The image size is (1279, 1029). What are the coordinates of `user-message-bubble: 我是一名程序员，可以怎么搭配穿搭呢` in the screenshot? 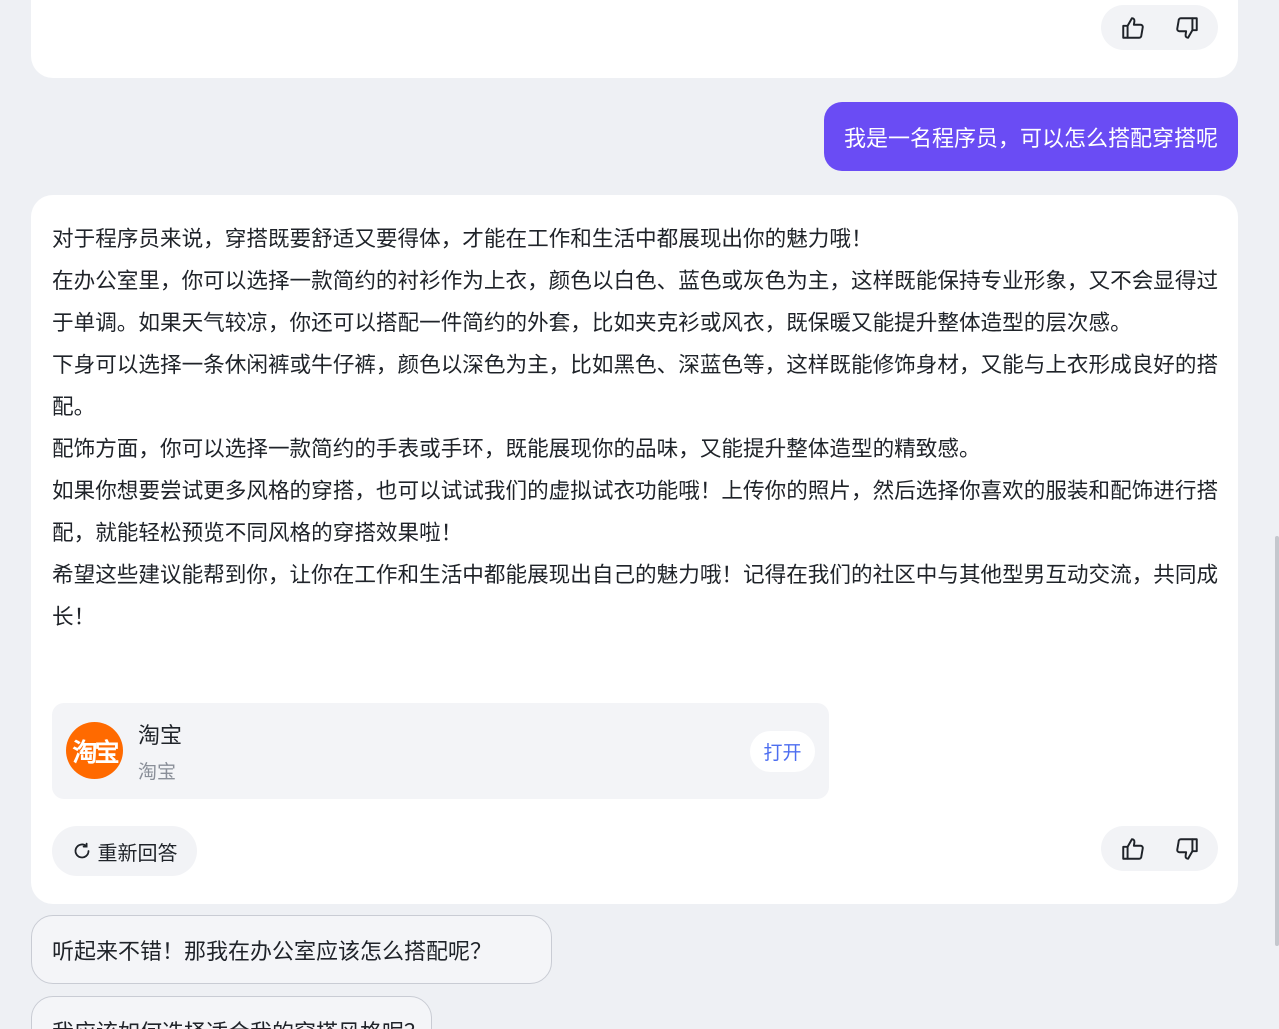 It's located at (1030, 136).